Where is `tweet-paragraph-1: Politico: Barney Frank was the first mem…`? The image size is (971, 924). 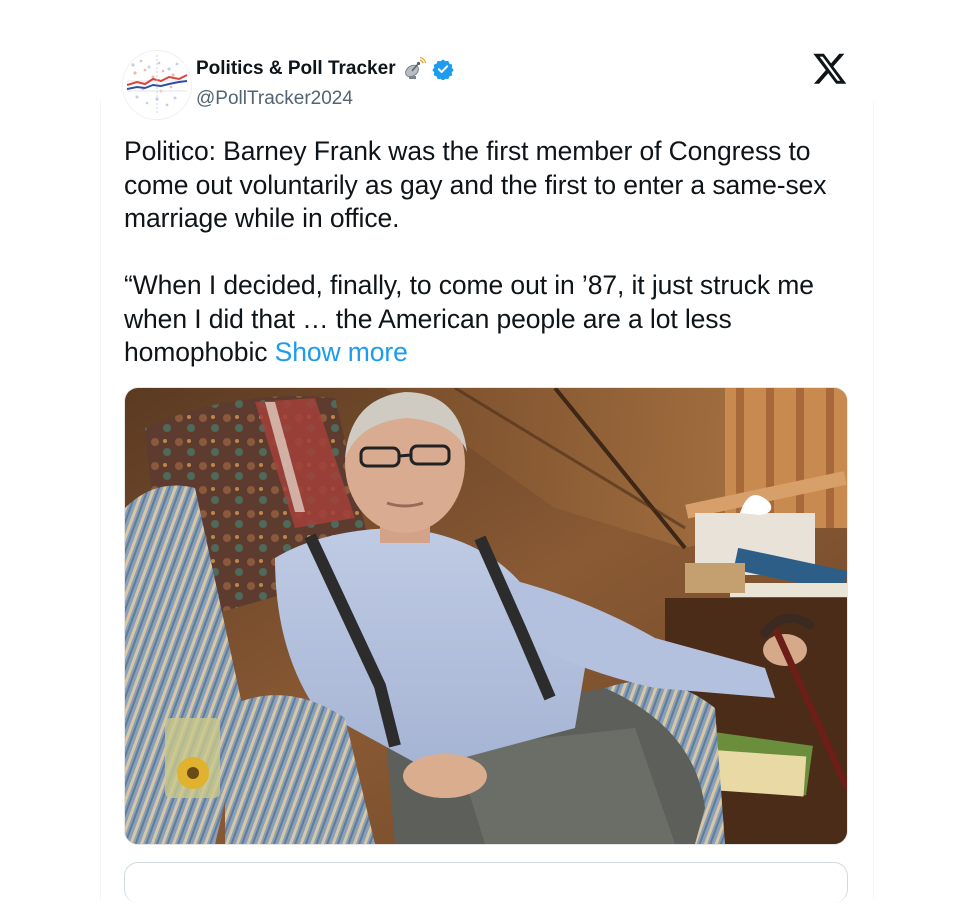 tweet-paragraph-1: Politico: Barney Frank was the first mem… is located at coordinates (475, 184).